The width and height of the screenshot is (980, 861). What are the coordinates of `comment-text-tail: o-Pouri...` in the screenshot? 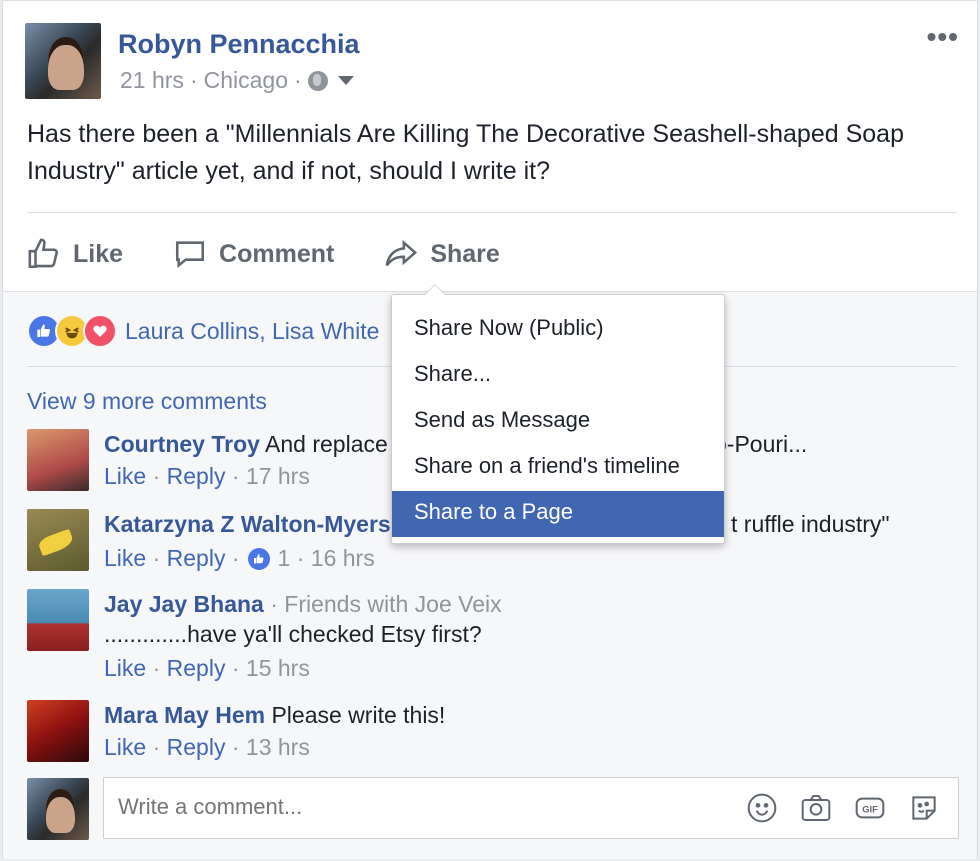 It's located at (761, 444).